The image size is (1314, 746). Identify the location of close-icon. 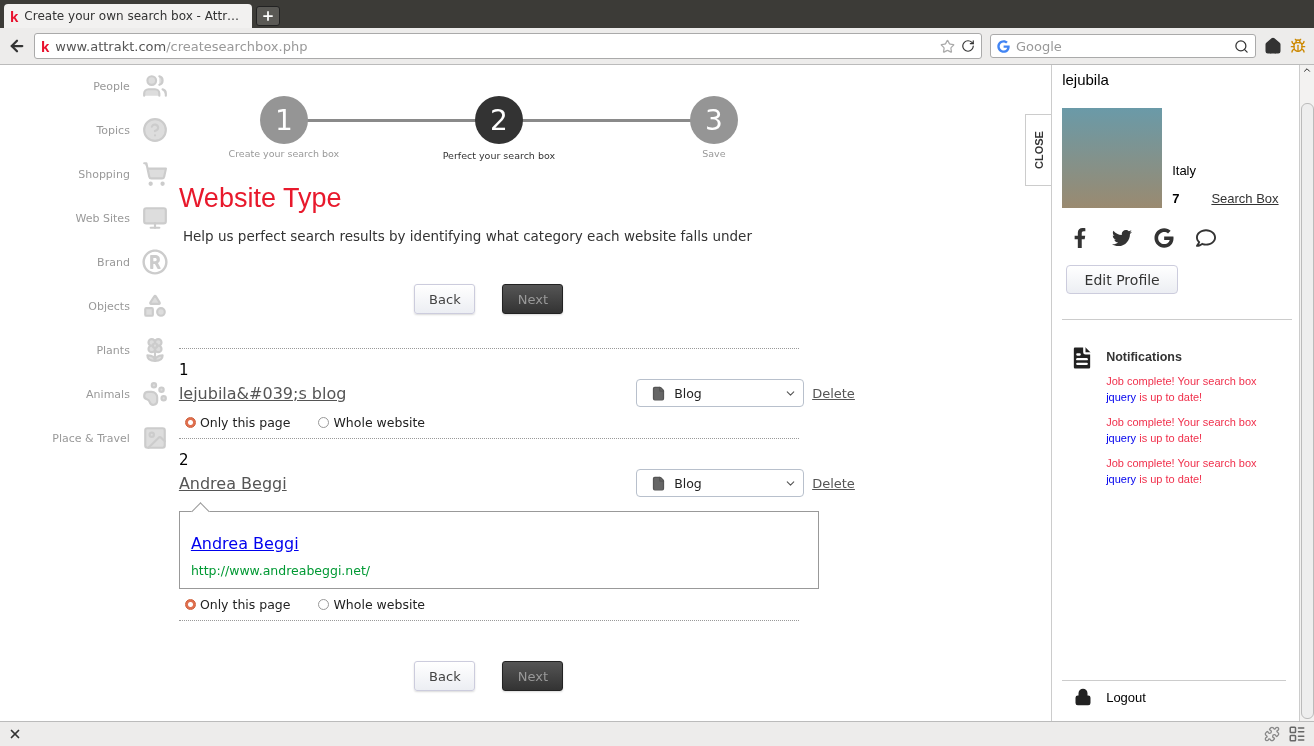
(15, 734).